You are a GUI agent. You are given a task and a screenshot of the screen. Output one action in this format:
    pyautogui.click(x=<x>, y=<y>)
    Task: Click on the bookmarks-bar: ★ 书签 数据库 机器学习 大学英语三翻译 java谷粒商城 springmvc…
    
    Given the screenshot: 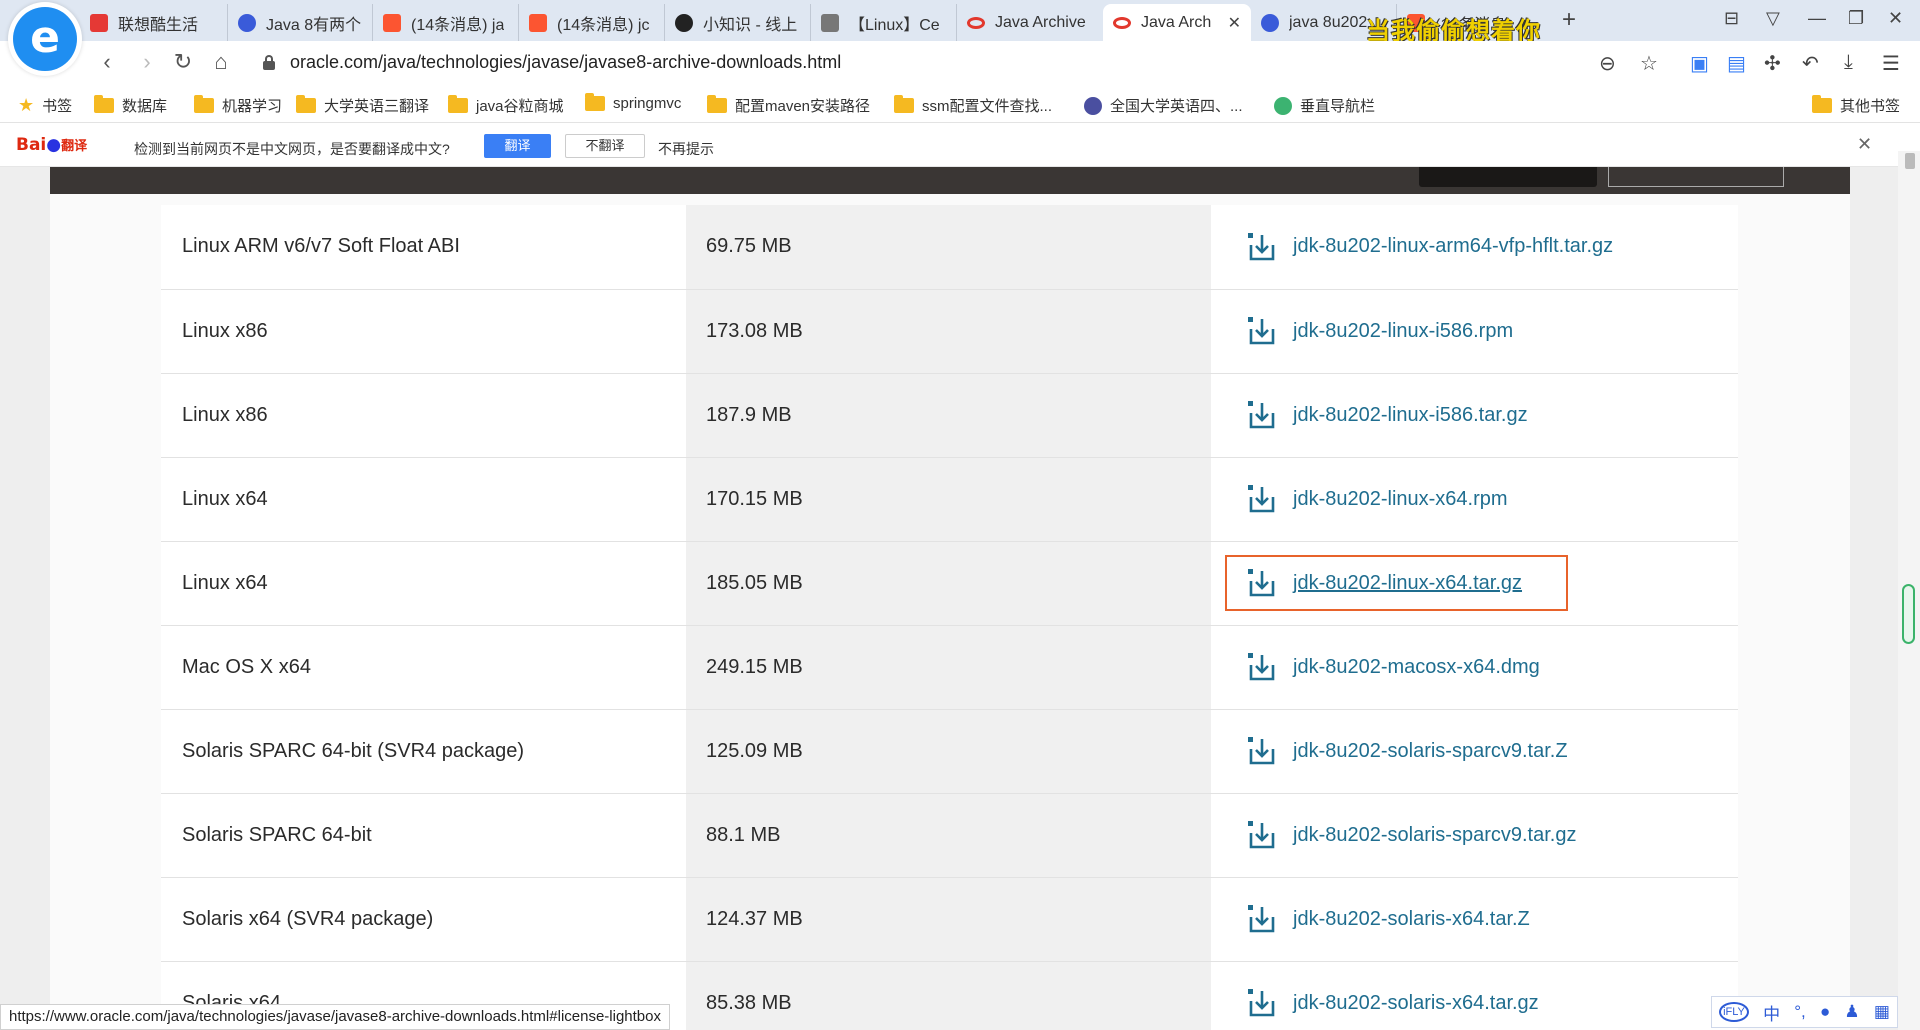 What is the action you would take?
    pyautogui.click(x=960, y=105)
    